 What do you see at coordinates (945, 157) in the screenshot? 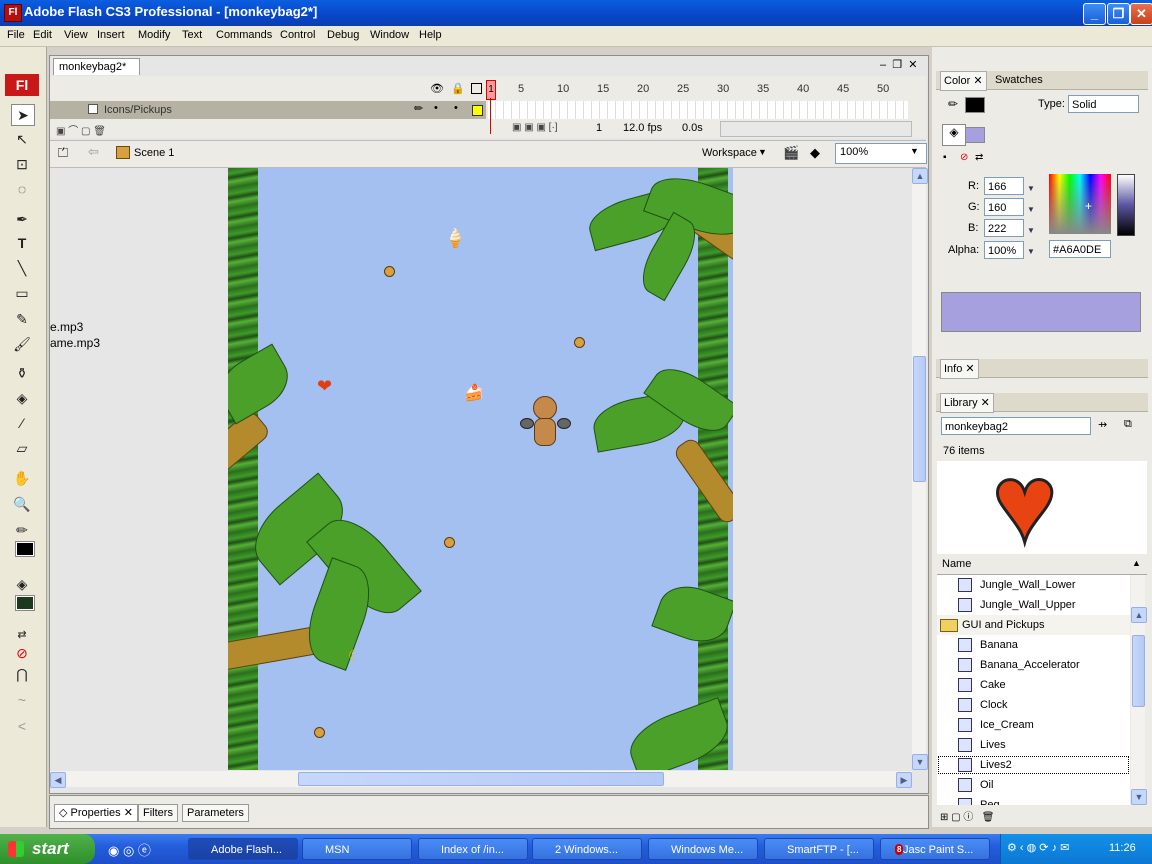
I see `default-colors-icon: ▪` at bounding box center [945, 157].